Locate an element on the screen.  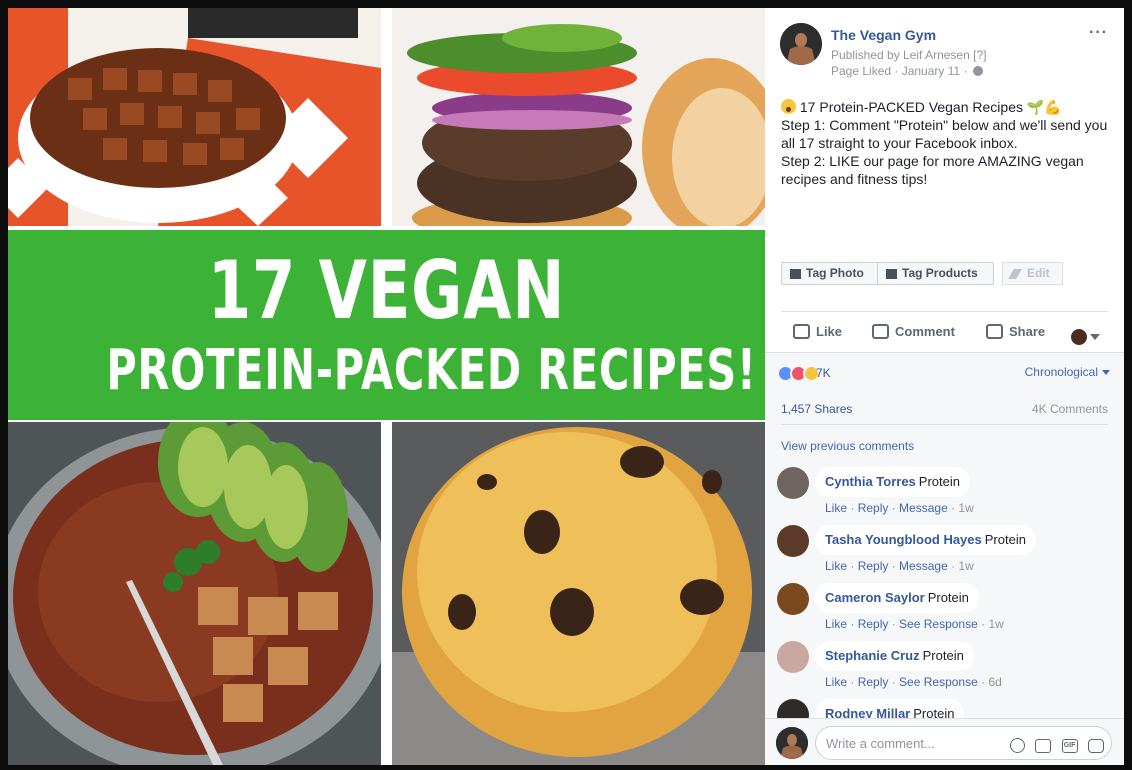
comment-sort-dropdown: Chronological is located at coordinates (1067, 372).